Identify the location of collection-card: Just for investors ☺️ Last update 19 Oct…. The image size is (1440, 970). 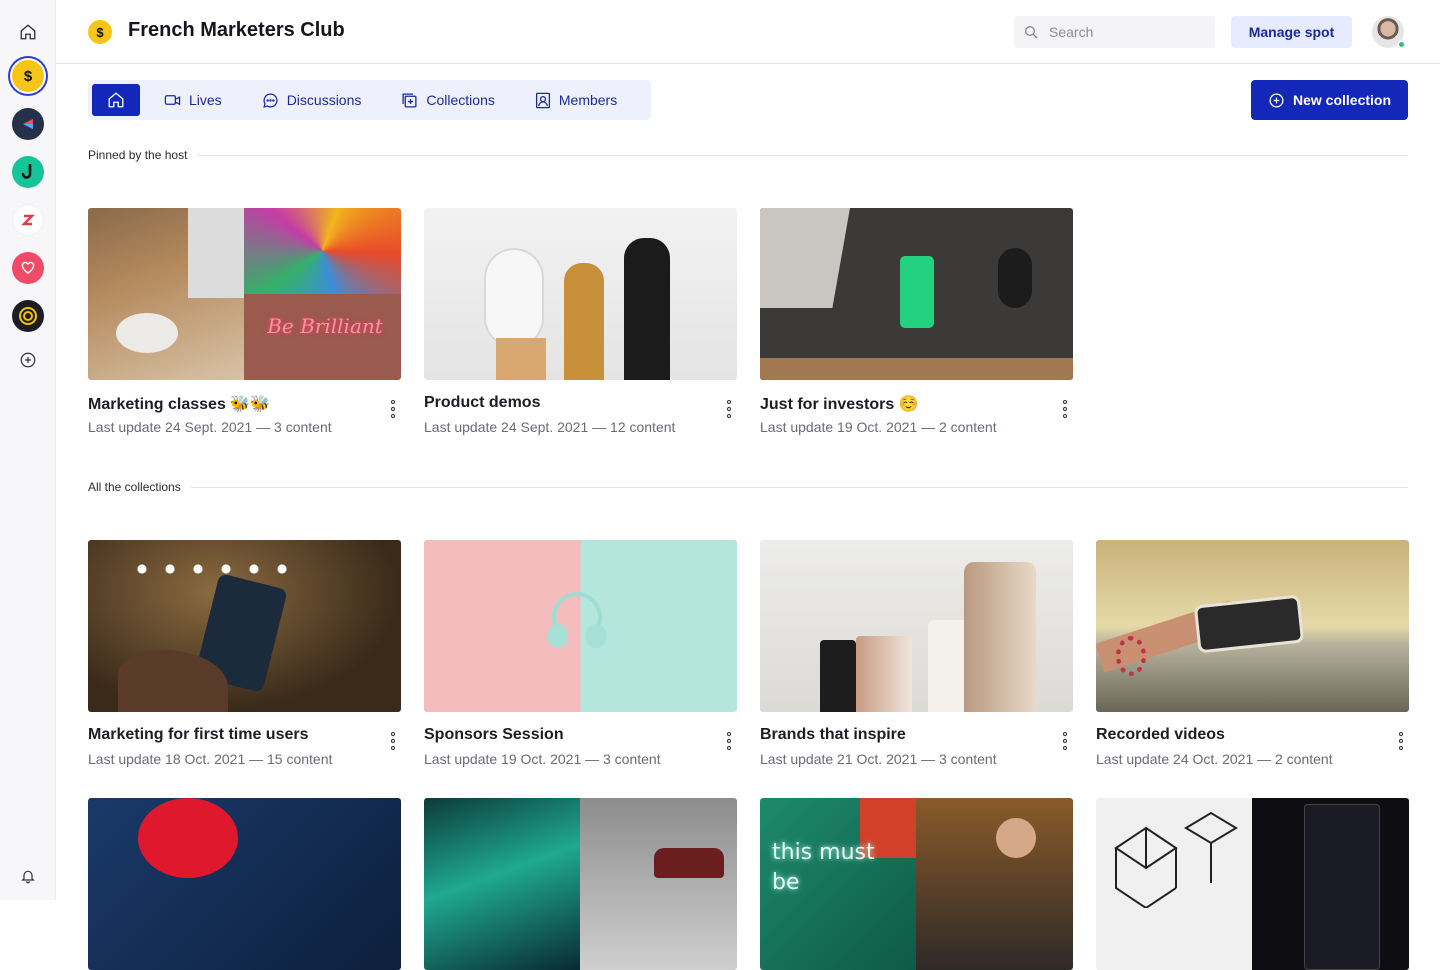
(916, 321).